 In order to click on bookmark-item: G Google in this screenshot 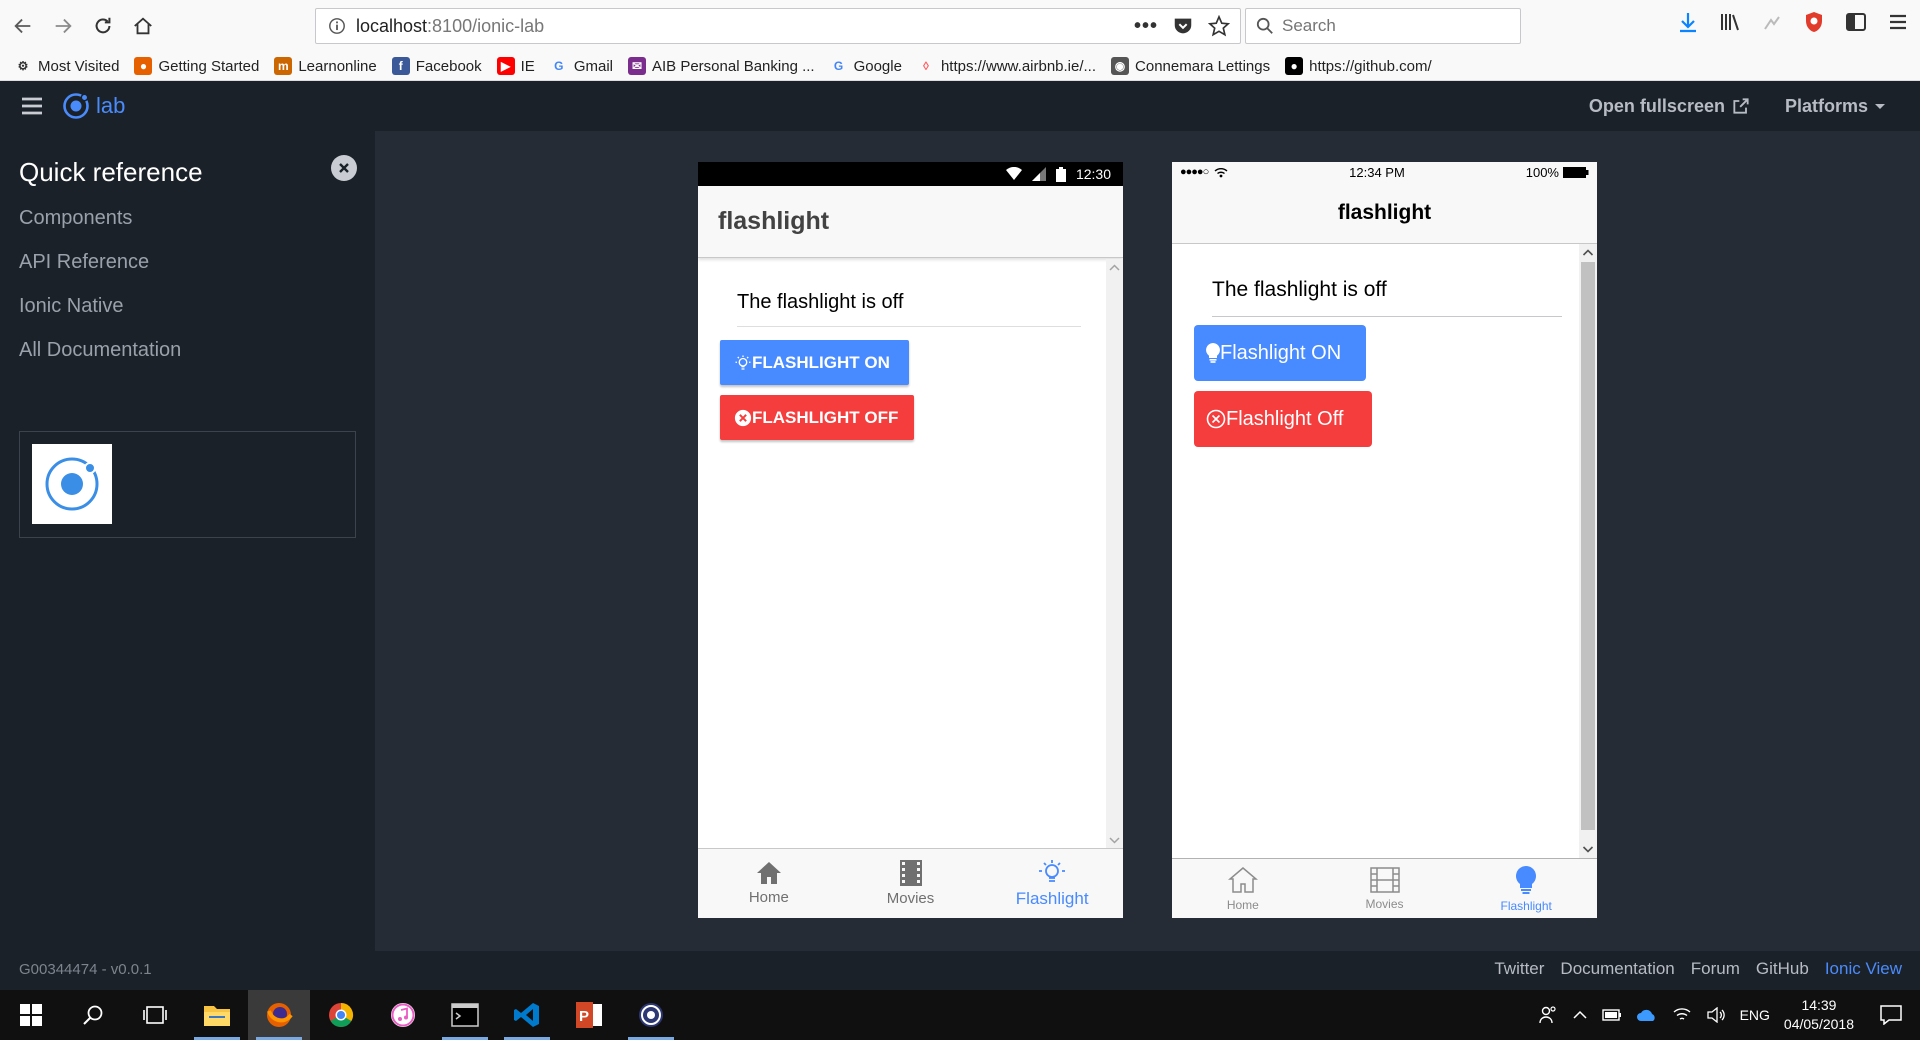, I will do `click(866, 66)`.